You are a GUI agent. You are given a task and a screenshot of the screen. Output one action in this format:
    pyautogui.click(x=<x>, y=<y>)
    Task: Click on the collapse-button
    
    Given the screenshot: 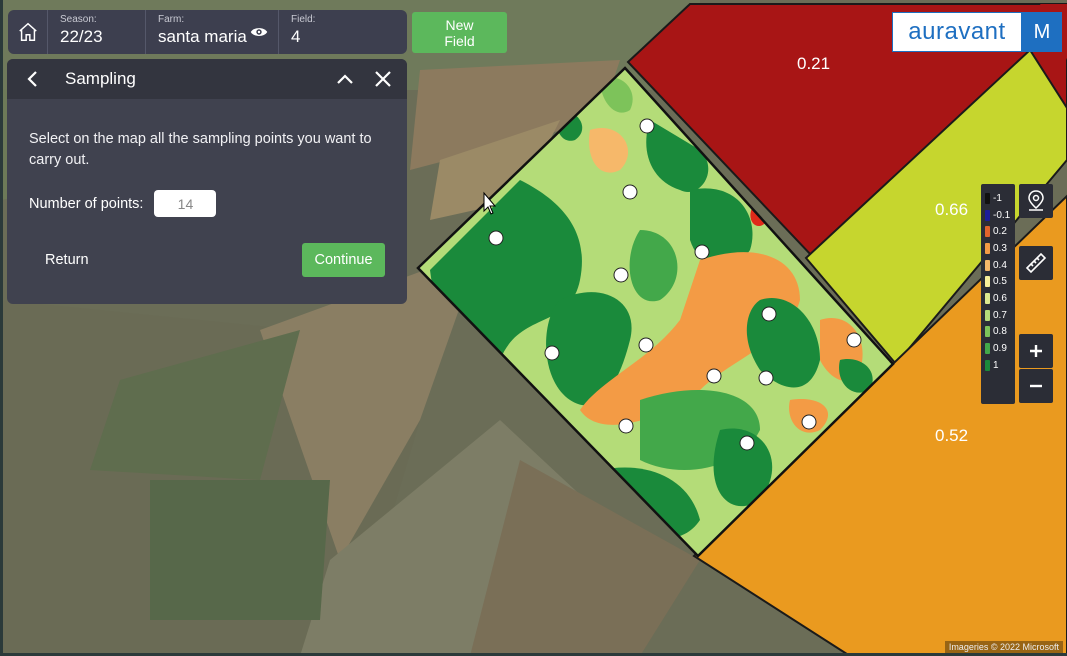 What is the action you would take?
    pyautogui.click(x=345, y=79)
    